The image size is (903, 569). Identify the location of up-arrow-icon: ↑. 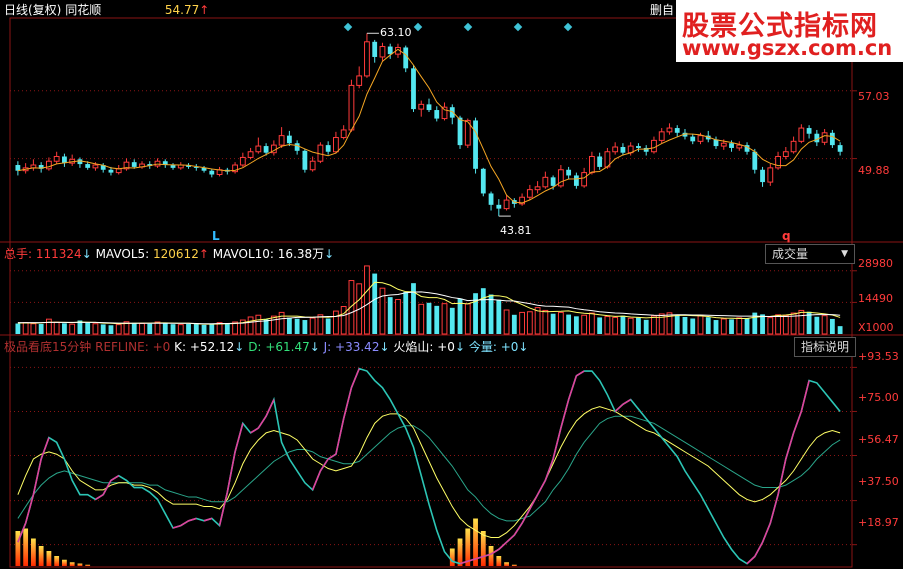
(204, 10).